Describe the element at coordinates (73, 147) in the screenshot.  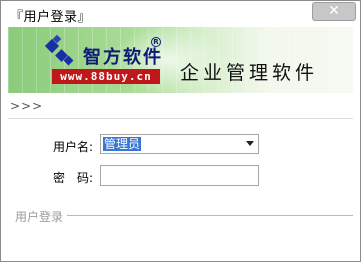
I see `username-label: 用户名:` at that location.